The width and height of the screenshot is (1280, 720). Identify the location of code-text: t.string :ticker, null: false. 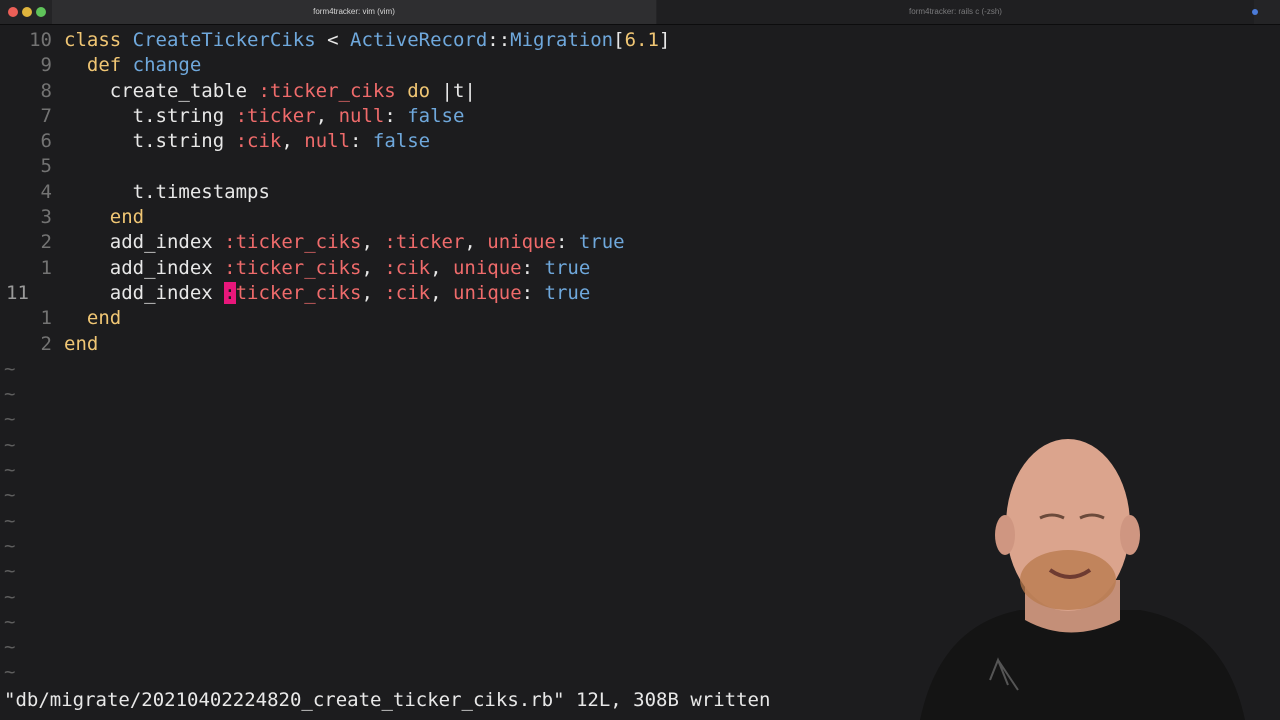
(264, 116).